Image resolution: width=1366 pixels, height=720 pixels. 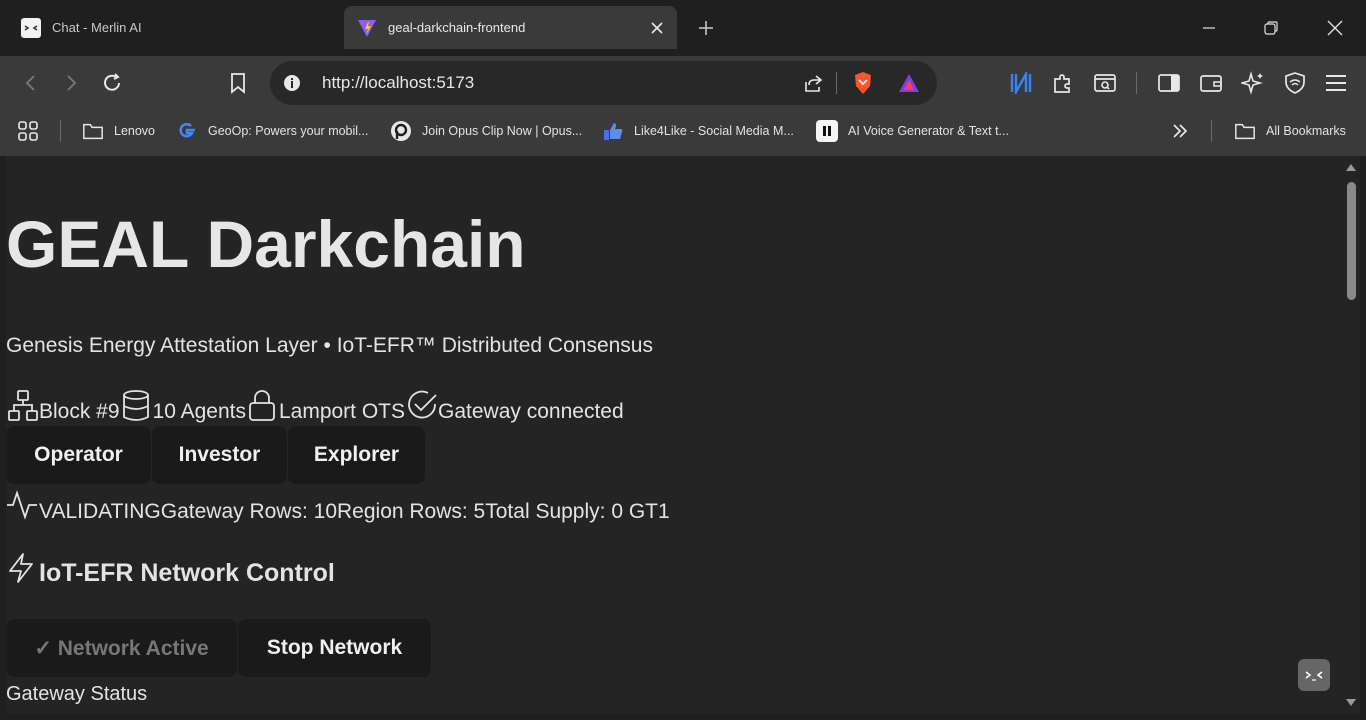 I want to click on thumbs-up-icon, so click(x=613, y=131).